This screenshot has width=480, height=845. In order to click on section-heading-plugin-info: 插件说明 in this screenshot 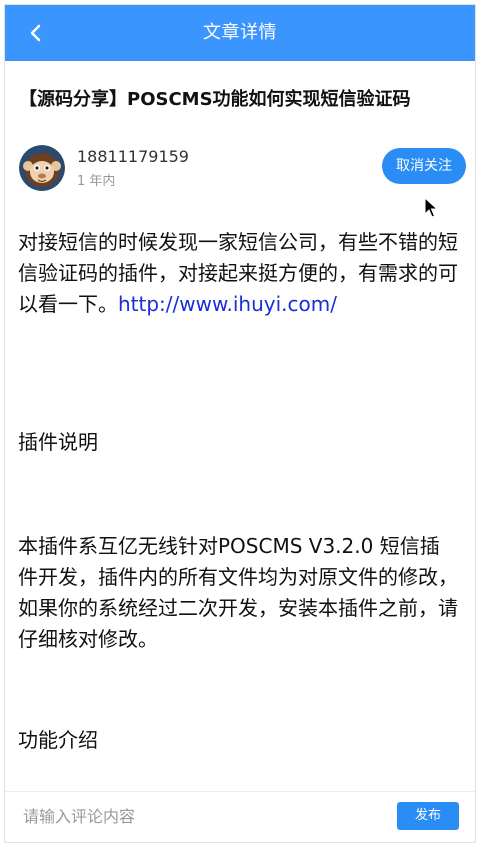, I will do `click(58, 442)`.